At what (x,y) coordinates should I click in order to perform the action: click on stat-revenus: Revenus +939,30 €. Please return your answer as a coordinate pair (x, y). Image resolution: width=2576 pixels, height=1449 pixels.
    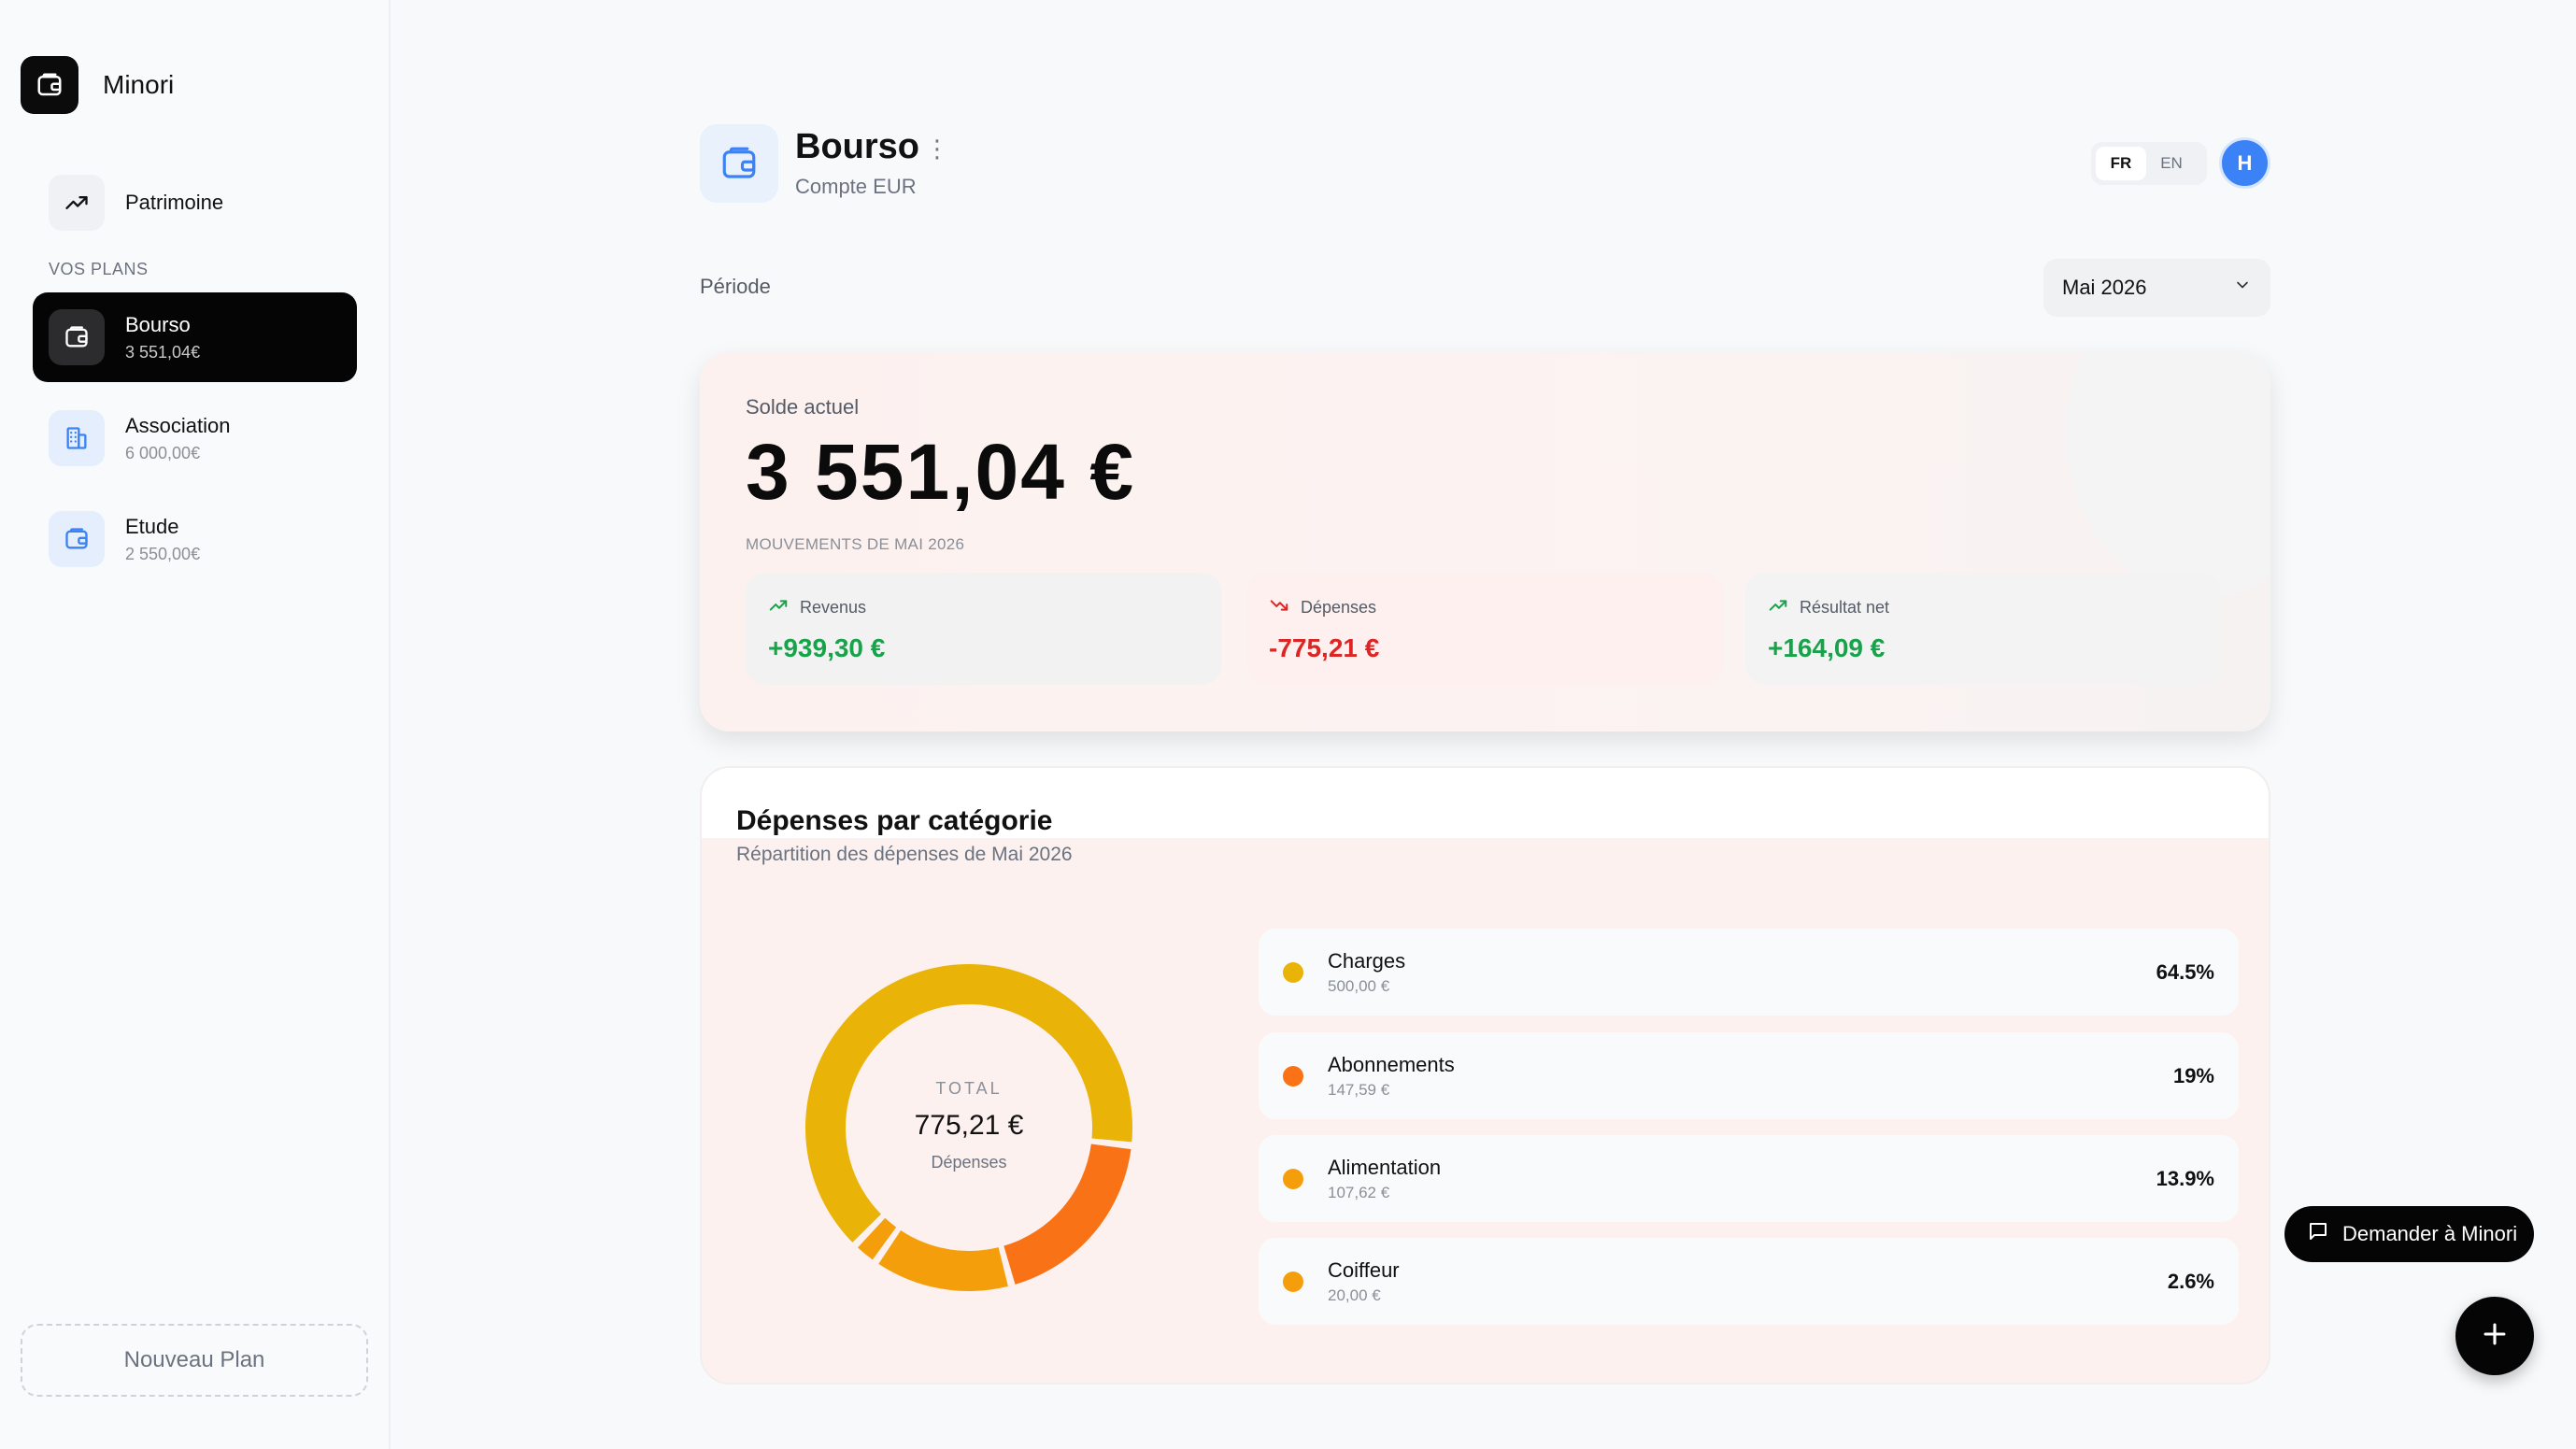
    Looking at the image, I should click on (984, 629).